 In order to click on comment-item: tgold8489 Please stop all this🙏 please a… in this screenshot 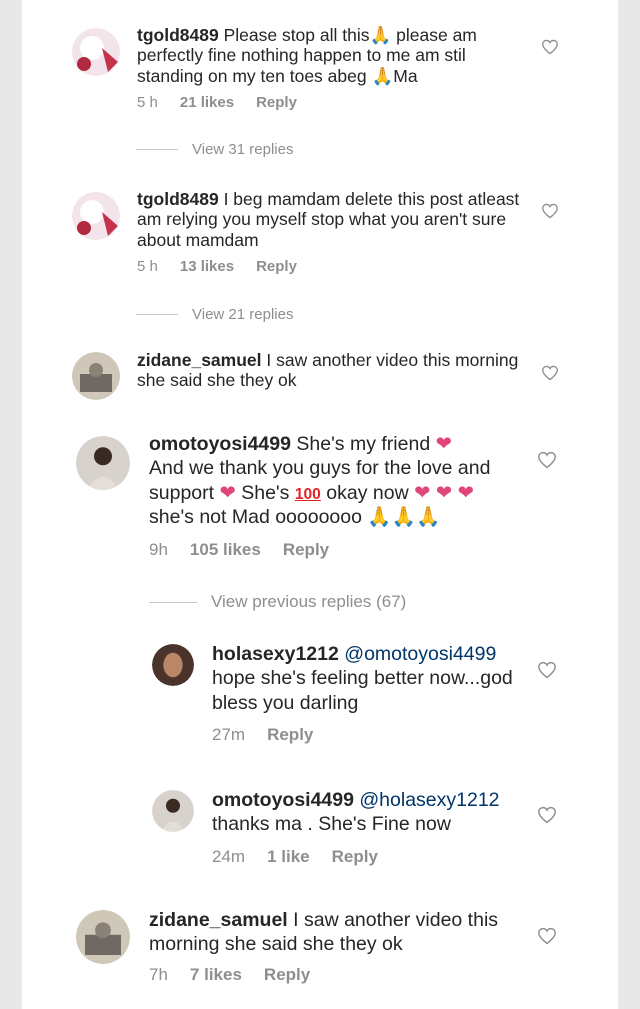, I will do `click(320, 92)`.